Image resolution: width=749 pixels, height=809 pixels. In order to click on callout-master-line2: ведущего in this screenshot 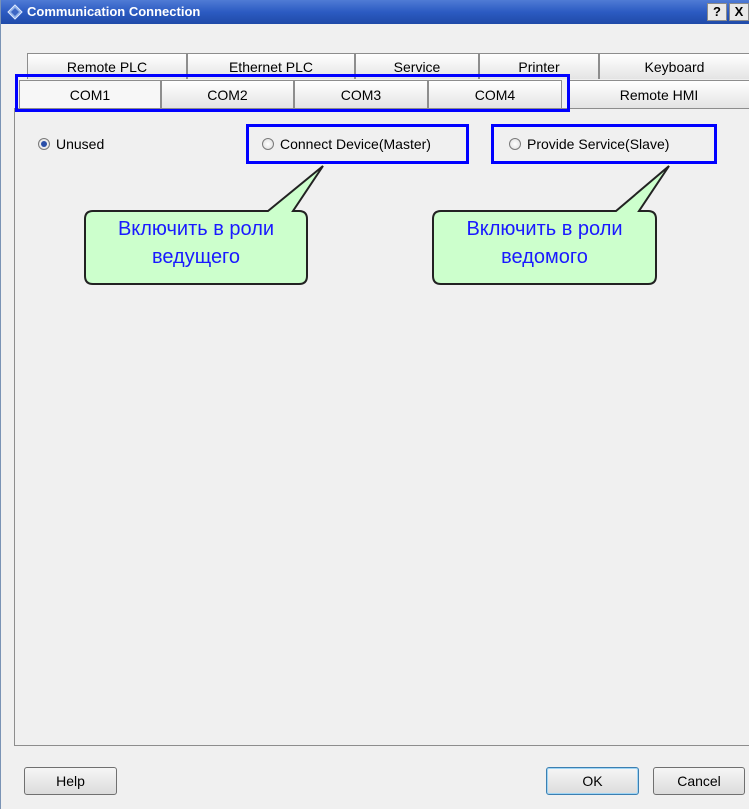, I will do `click(196, 257)`.